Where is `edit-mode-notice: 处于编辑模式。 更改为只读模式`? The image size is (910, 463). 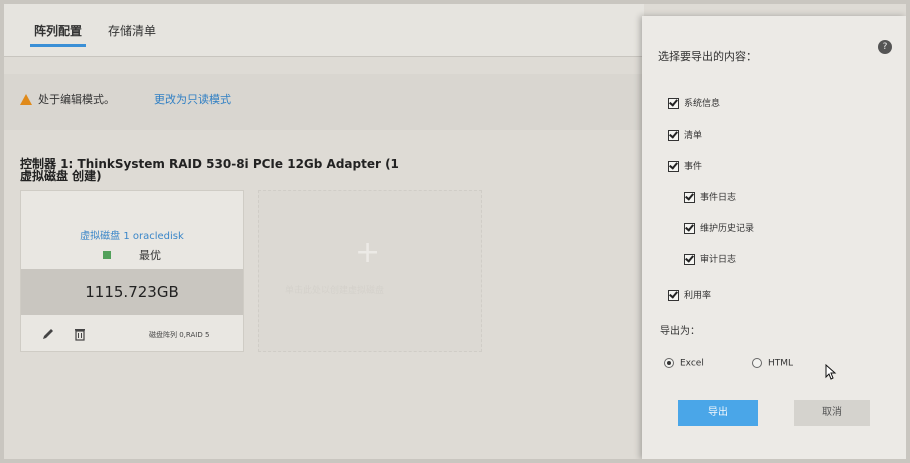
edit-mode-notice: 处于编辑模式。 更改为只读模式 is located at coordinates (324, 102).